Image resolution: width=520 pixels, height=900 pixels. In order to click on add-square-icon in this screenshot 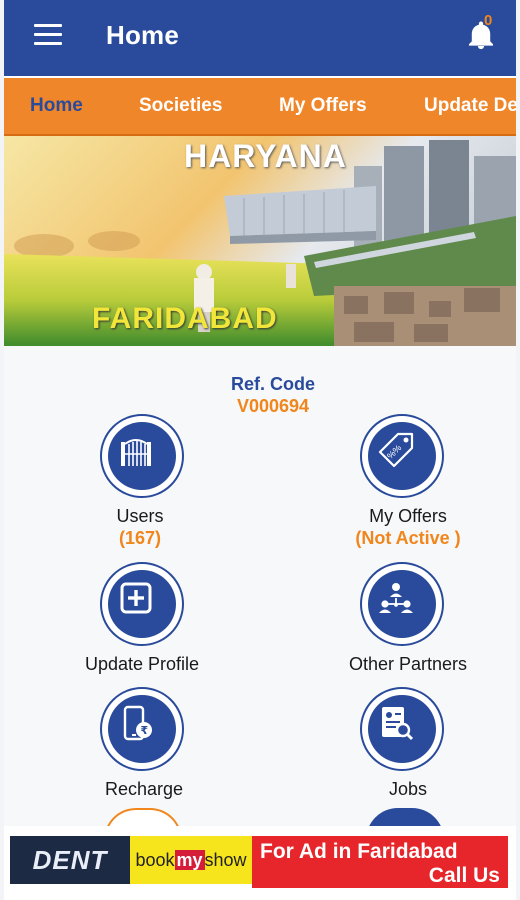, I will do `click(136, 598)`.